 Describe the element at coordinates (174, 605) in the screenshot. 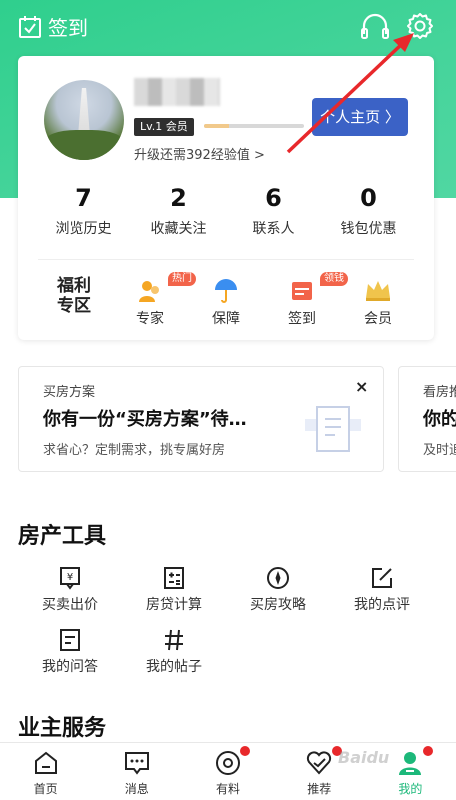

I see `tool-label: 房贷计算` at that location.